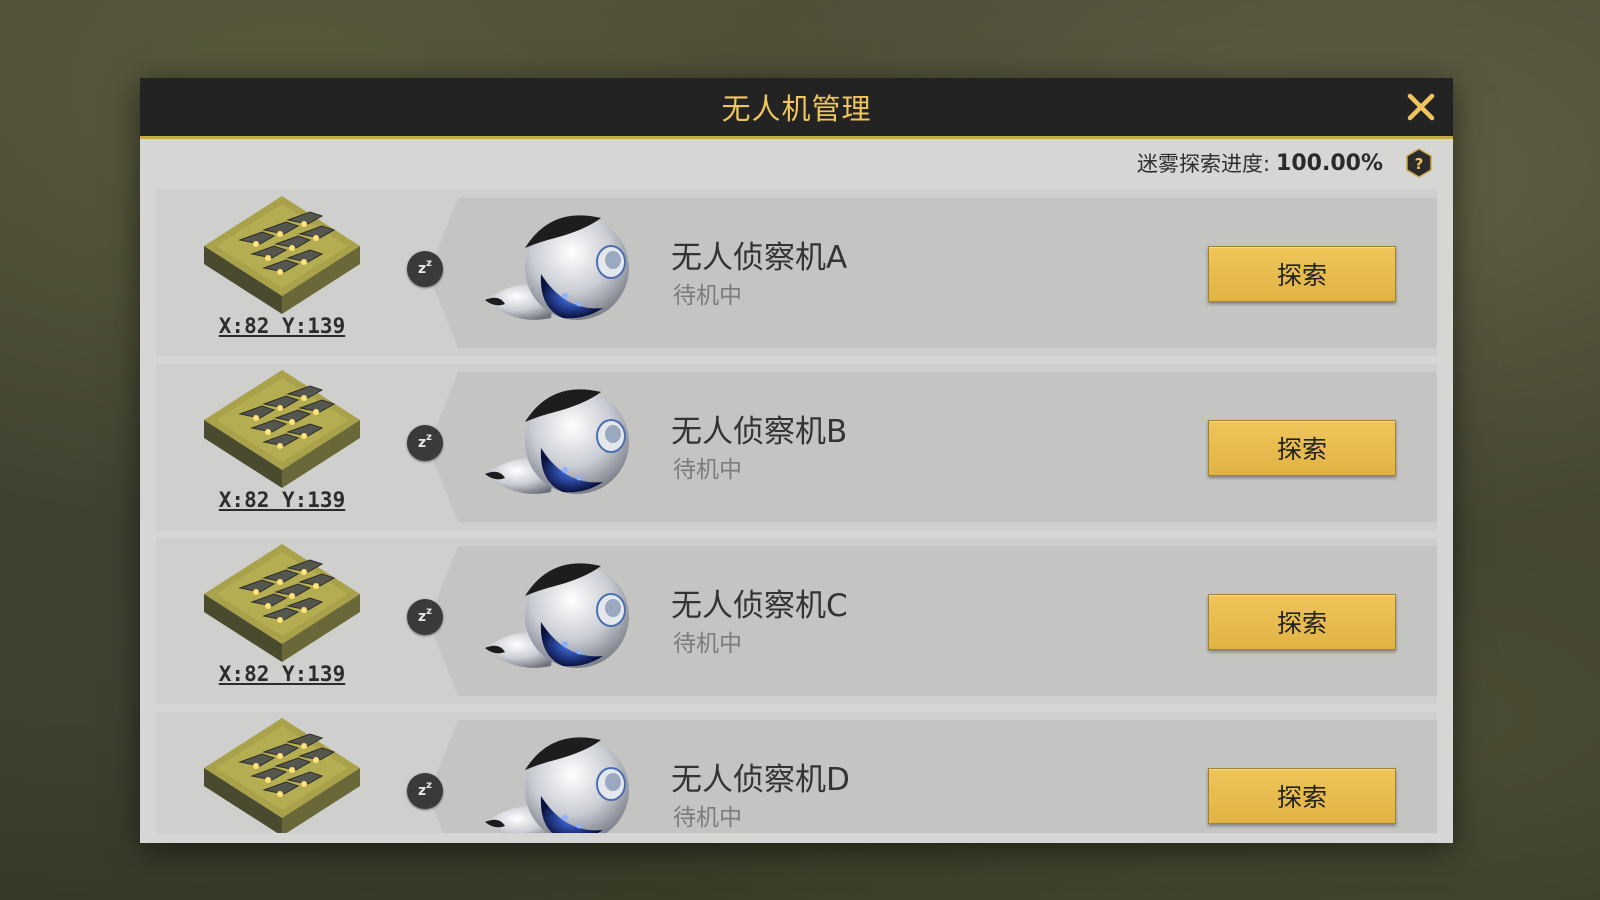 The height and width of the screenshot is (900, 1600). I want to click on close-icon, so click(1421, 107).